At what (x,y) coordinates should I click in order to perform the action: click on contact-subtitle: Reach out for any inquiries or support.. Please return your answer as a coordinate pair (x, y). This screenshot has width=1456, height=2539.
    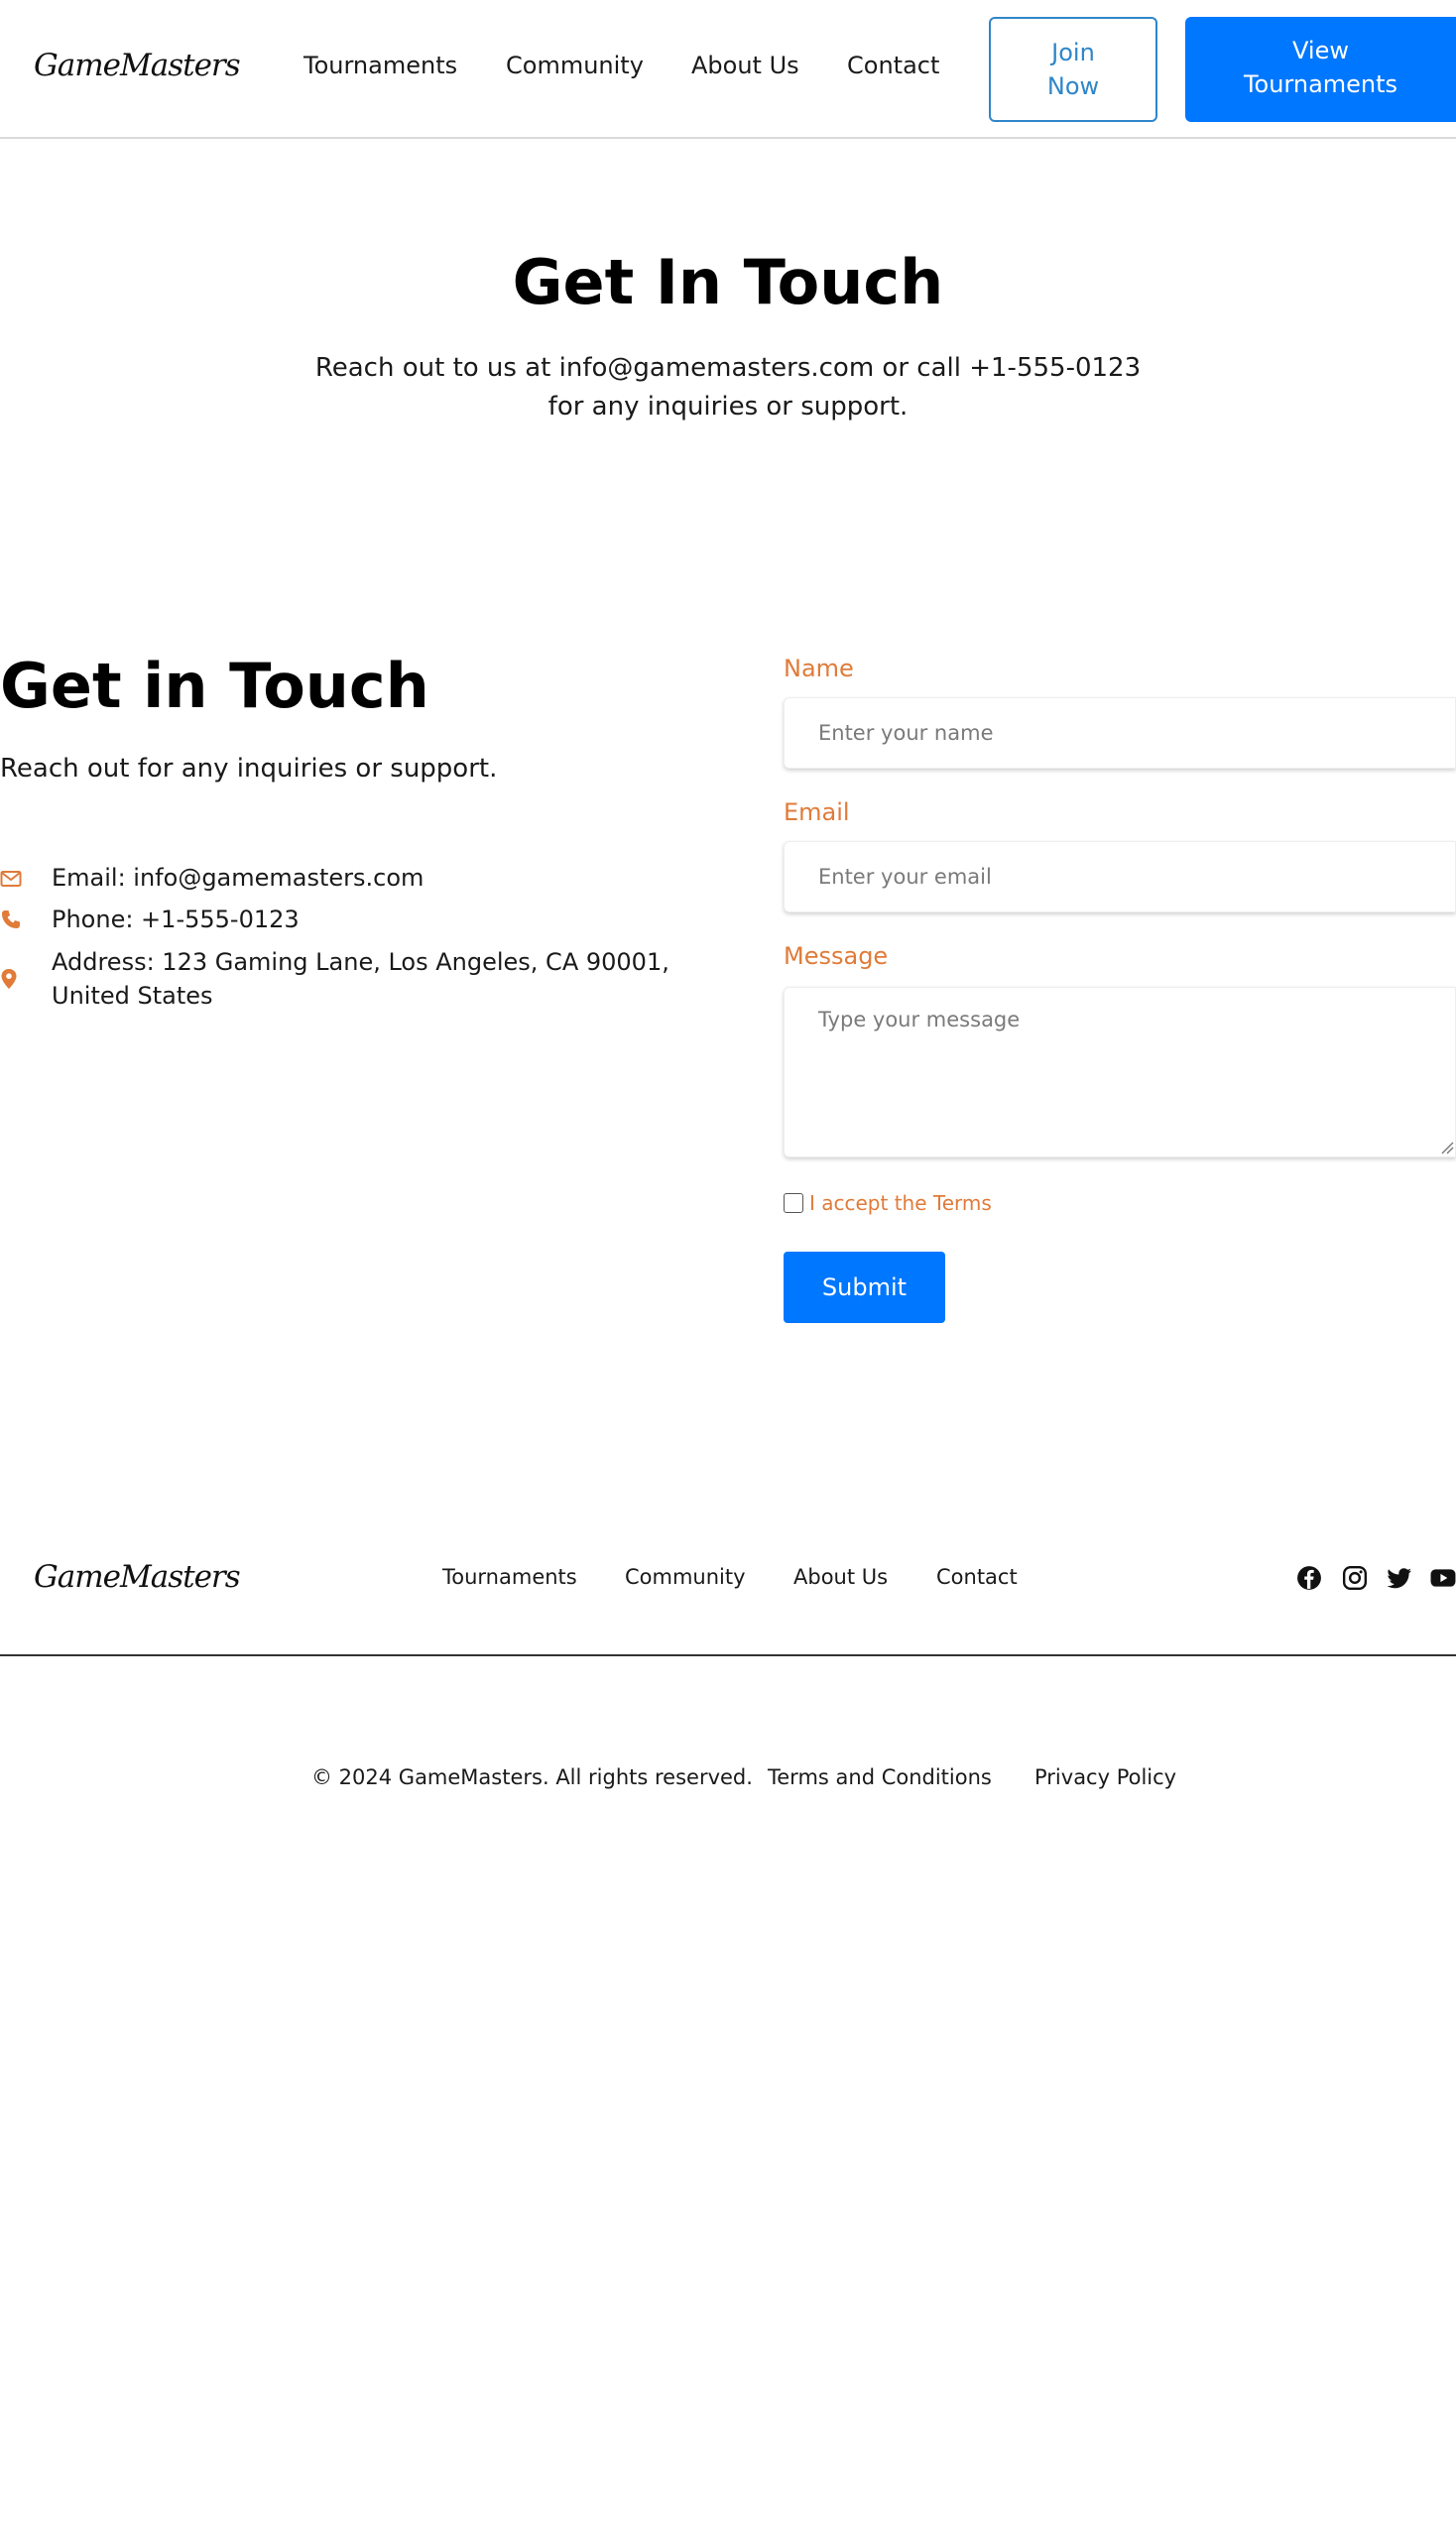
    Looking at the image, I should click on (249, 769).